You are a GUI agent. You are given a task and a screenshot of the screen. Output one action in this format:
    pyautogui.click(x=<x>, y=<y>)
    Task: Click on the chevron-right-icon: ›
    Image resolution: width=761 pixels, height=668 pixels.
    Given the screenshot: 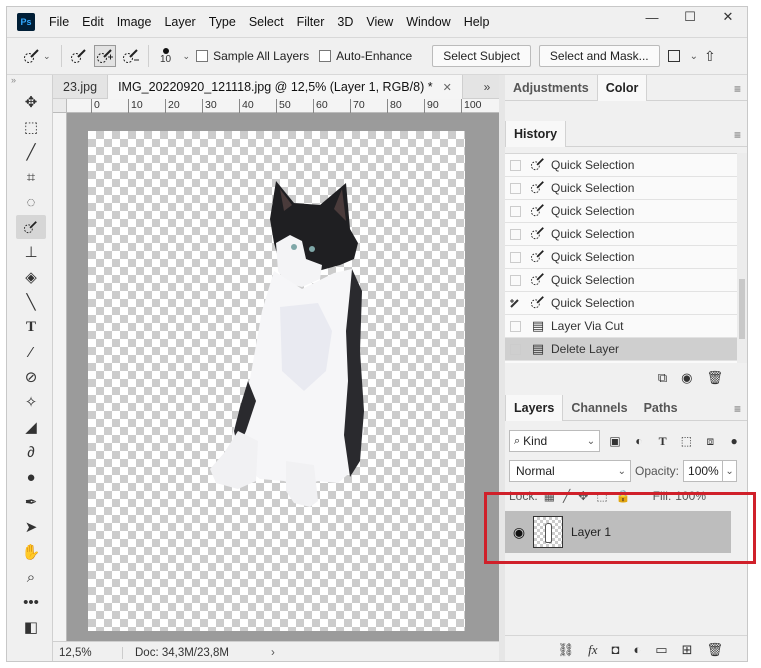 What is the action you would take?
    pyautogui.click(x=273, y=653)
    